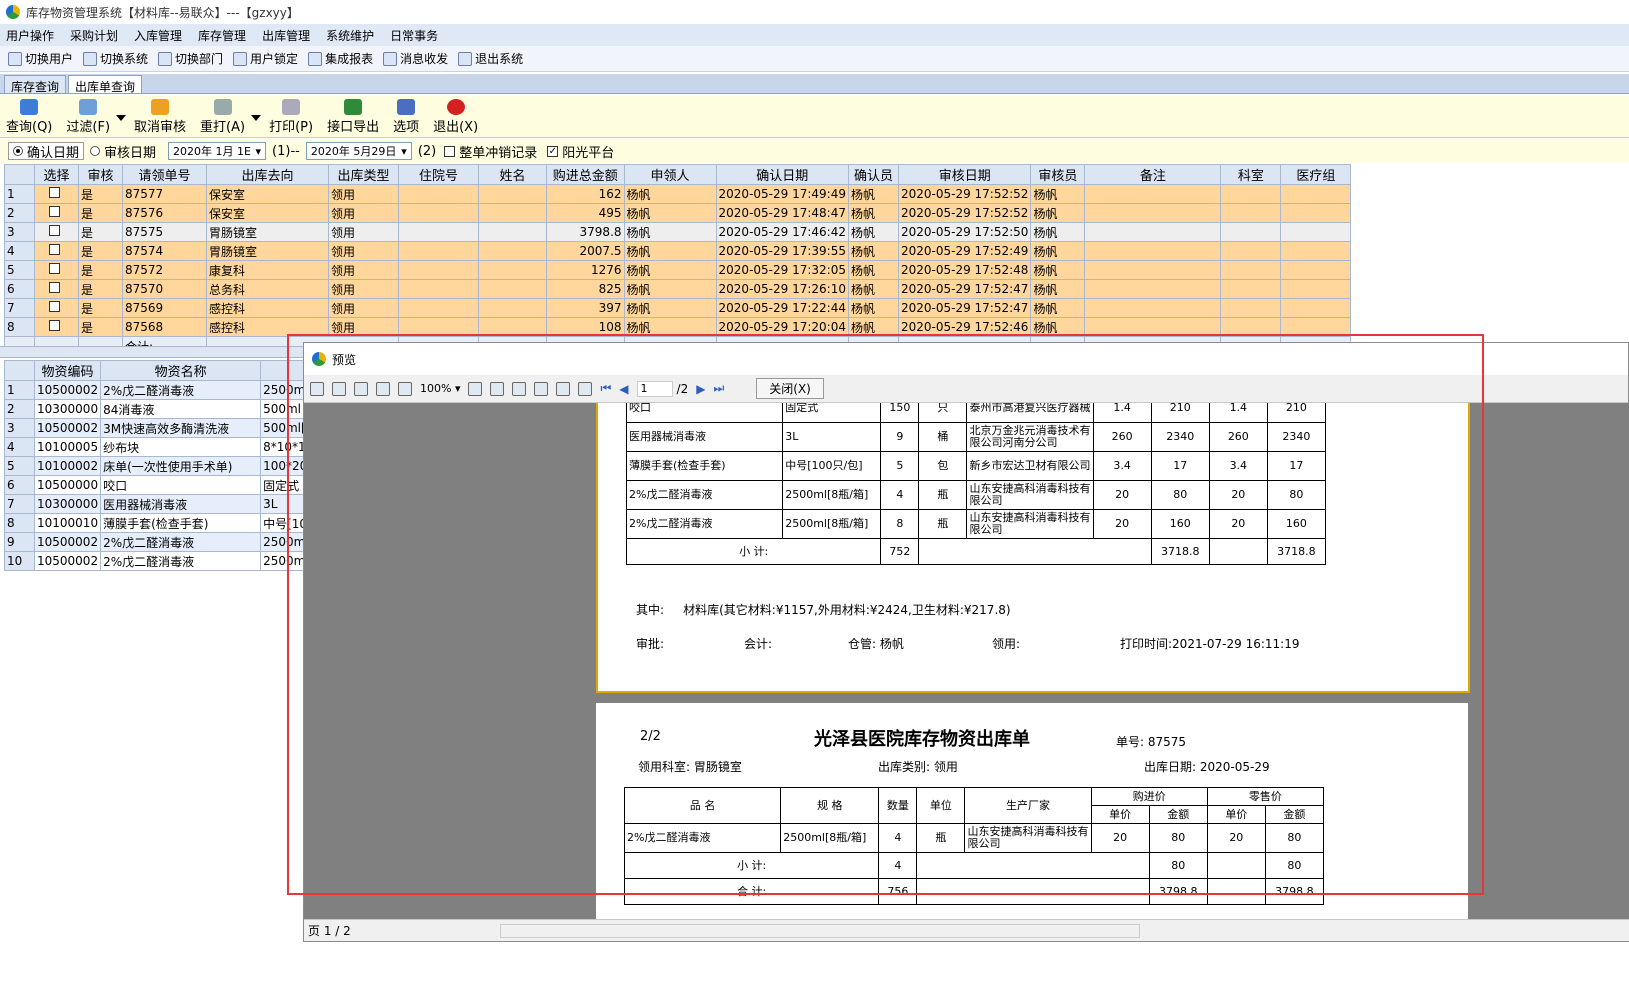 This screenshot has height=983, width=1629. What do you see at coordinates (830, 838) in the screenshot?
I see `report-cell: 2500ml[8瓶/箱]` at bounding box center [830, 838].